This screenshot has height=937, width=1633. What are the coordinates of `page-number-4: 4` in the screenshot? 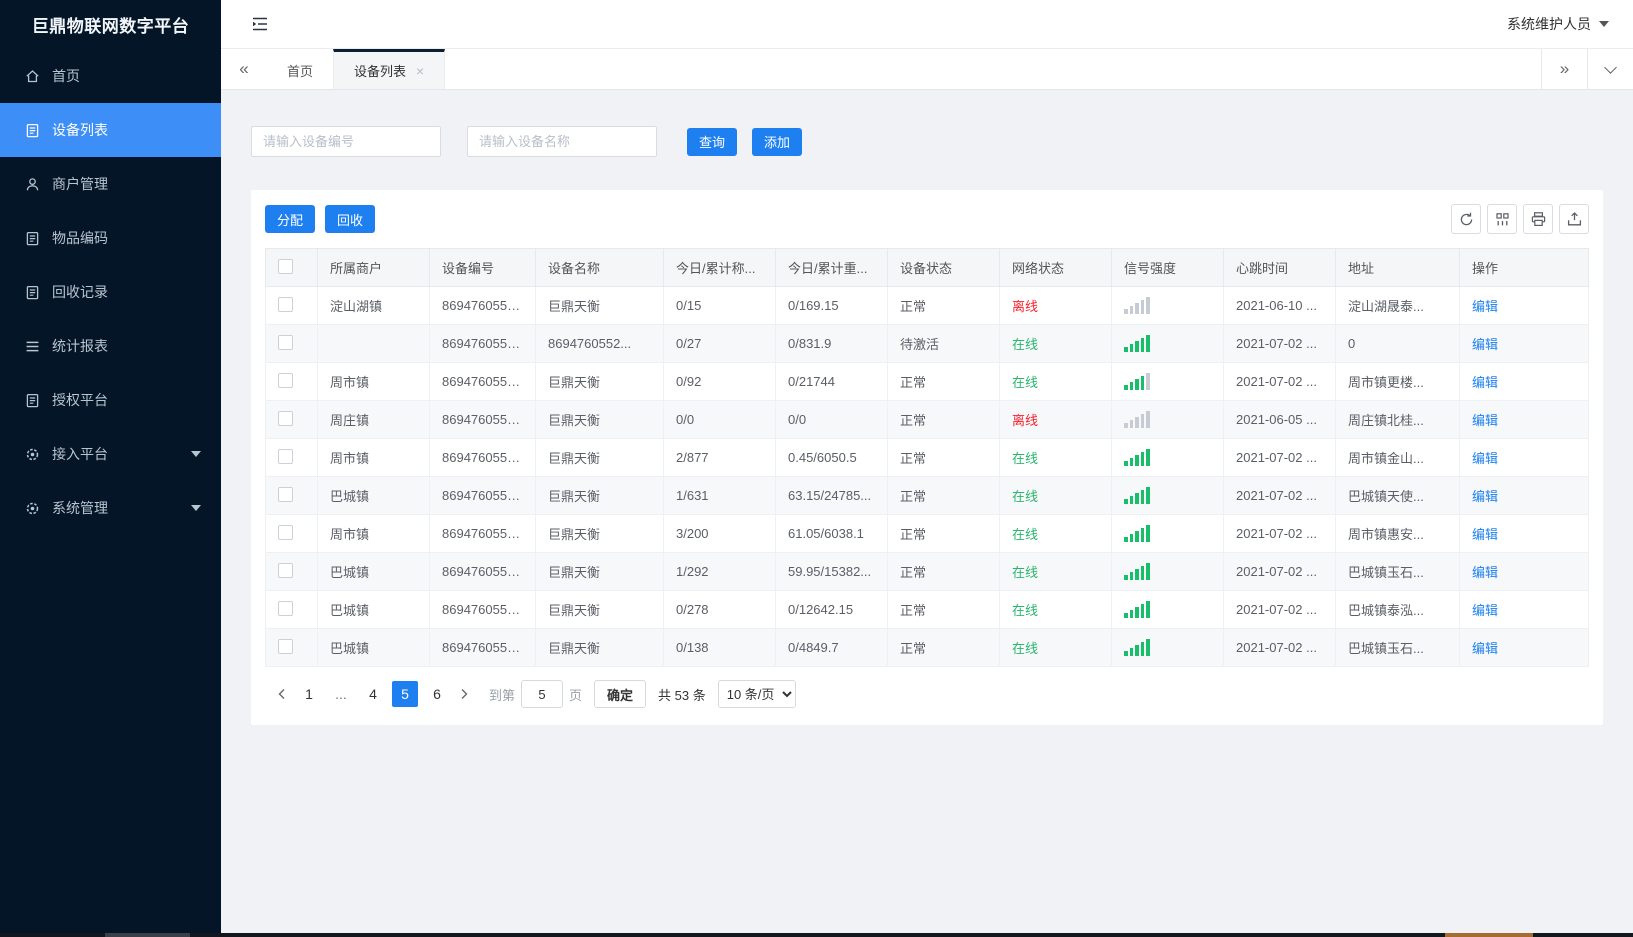 It's located at (373, 694).